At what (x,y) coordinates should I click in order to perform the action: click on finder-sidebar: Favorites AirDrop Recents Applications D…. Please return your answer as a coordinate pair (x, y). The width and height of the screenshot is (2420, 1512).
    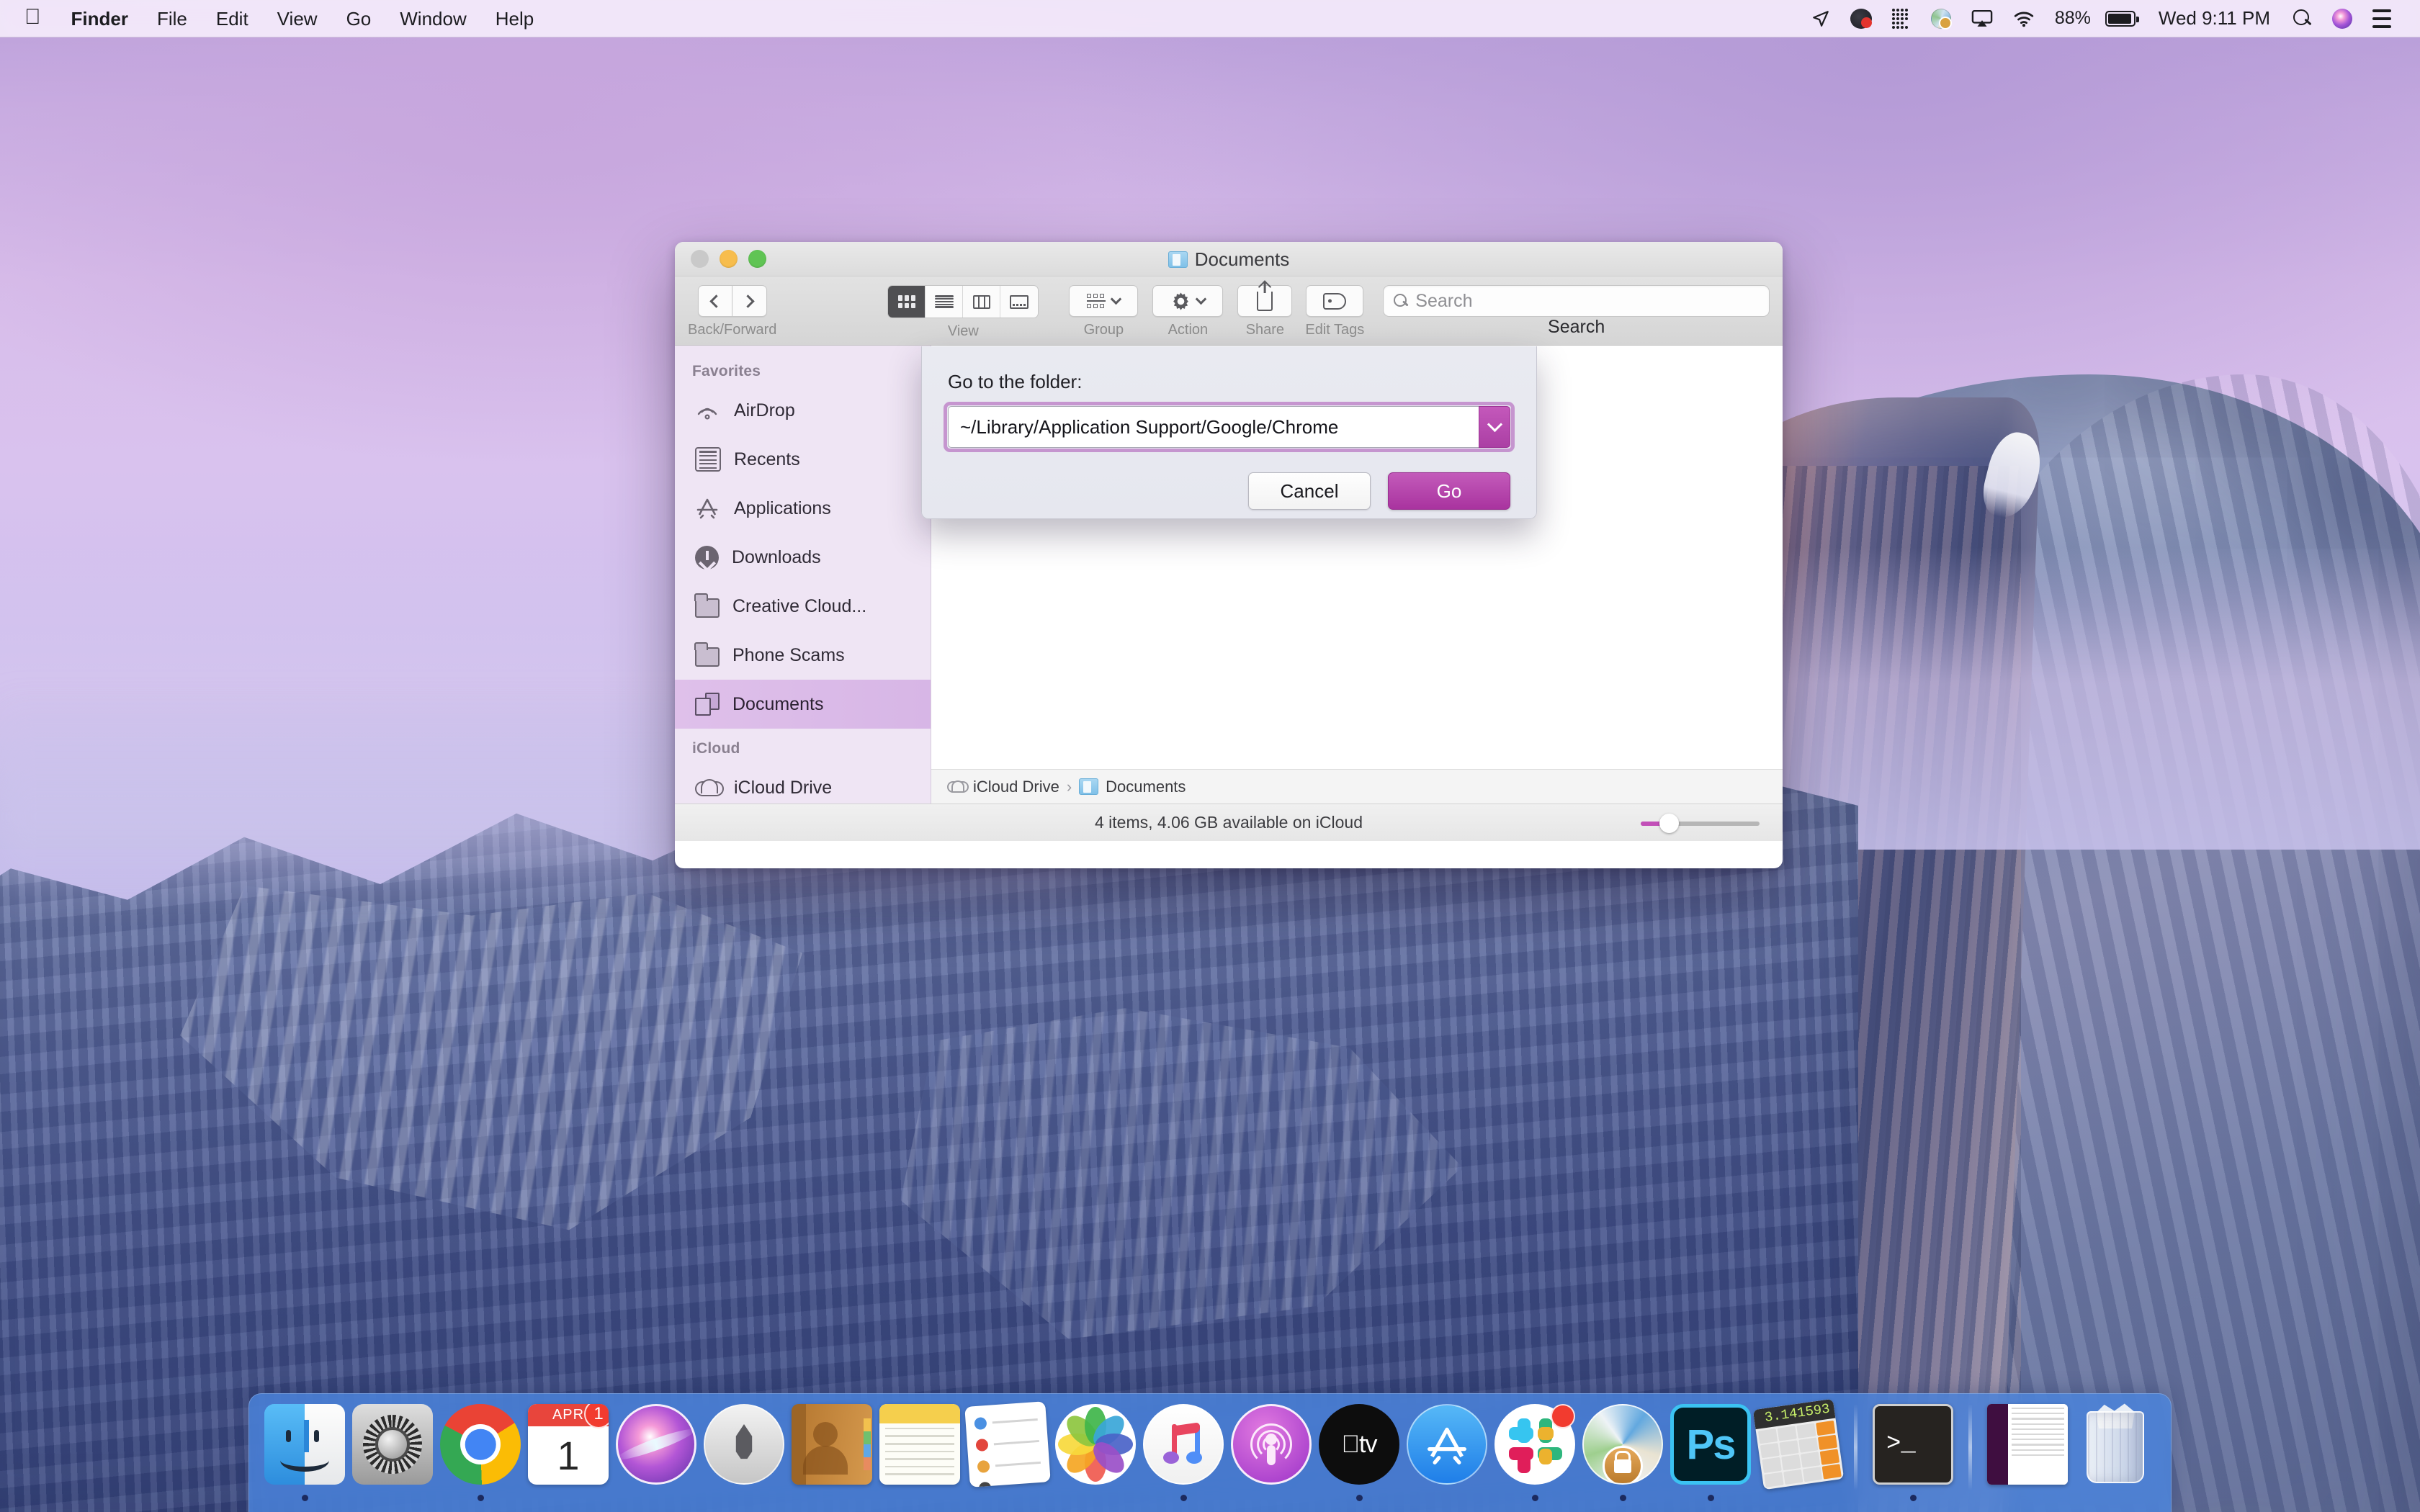
    Looking at the image, I should click on (803, 575).